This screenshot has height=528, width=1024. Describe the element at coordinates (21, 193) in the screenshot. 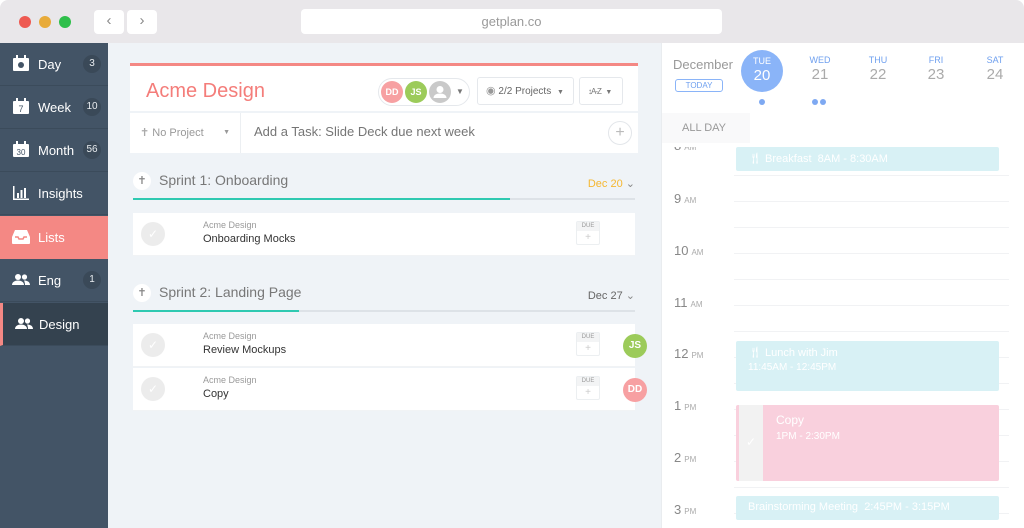

I see `bar-chart-icon` at that location.